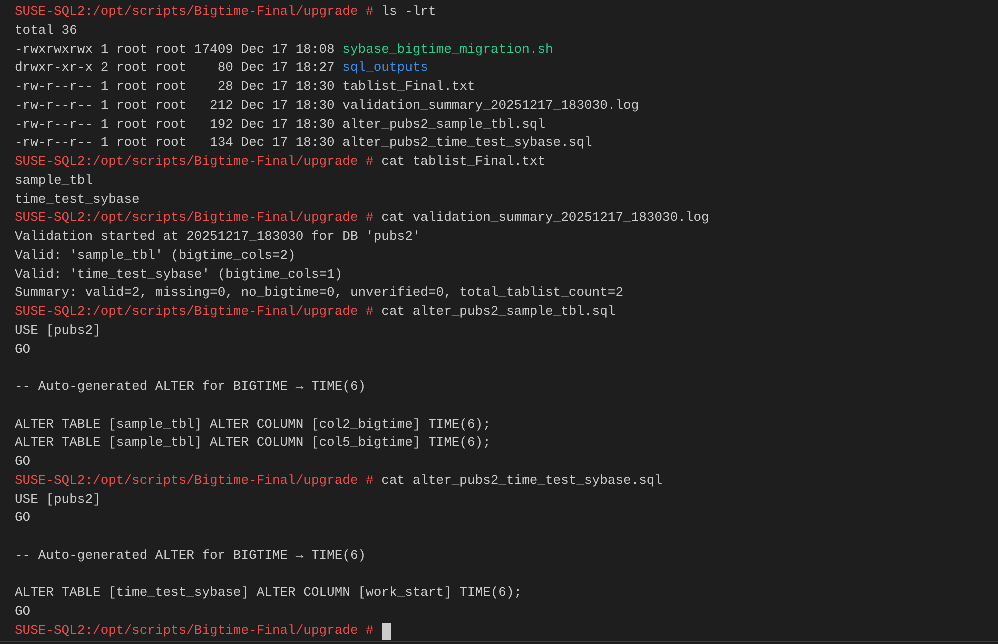  What do you see at coordinates (546, 218) in the screenshot?
I see `shell-command: cat validation_summary_20251217_183030.log` at bounding box center [546, 218].